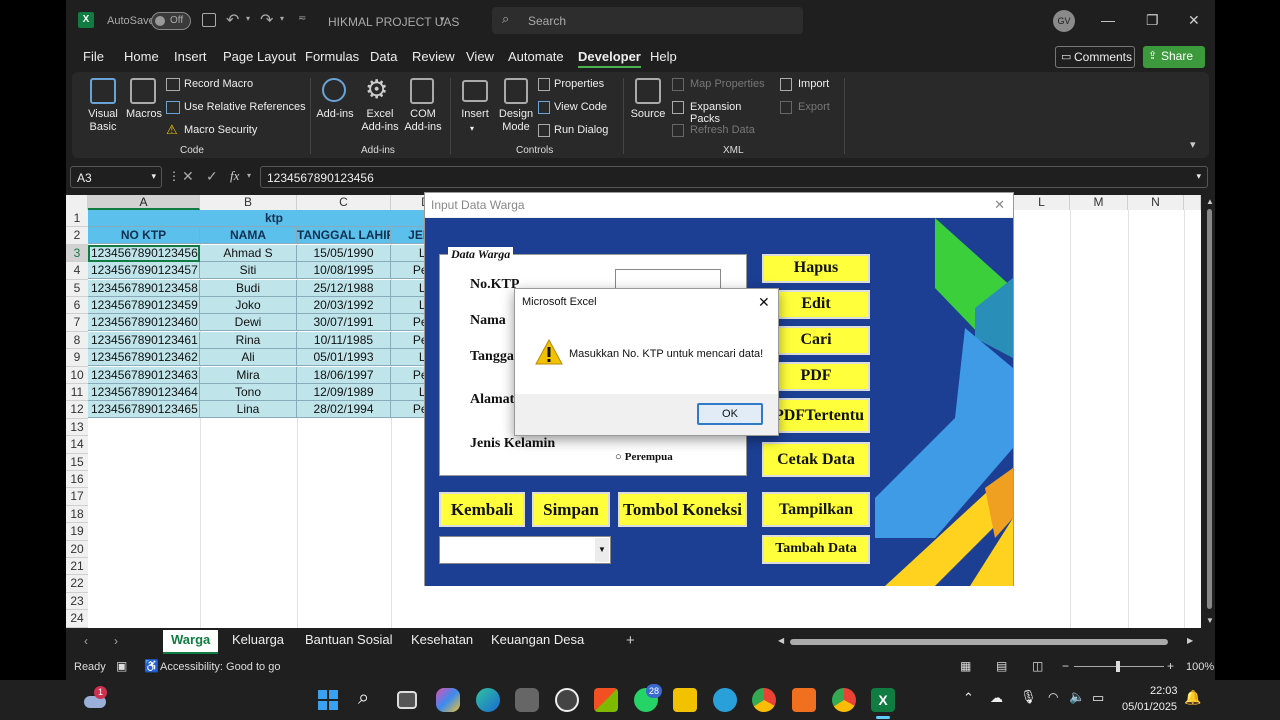 The width and height of the screenshot is (1280, 720). I want to click on redo-icon: ↷, so click(266, 20).